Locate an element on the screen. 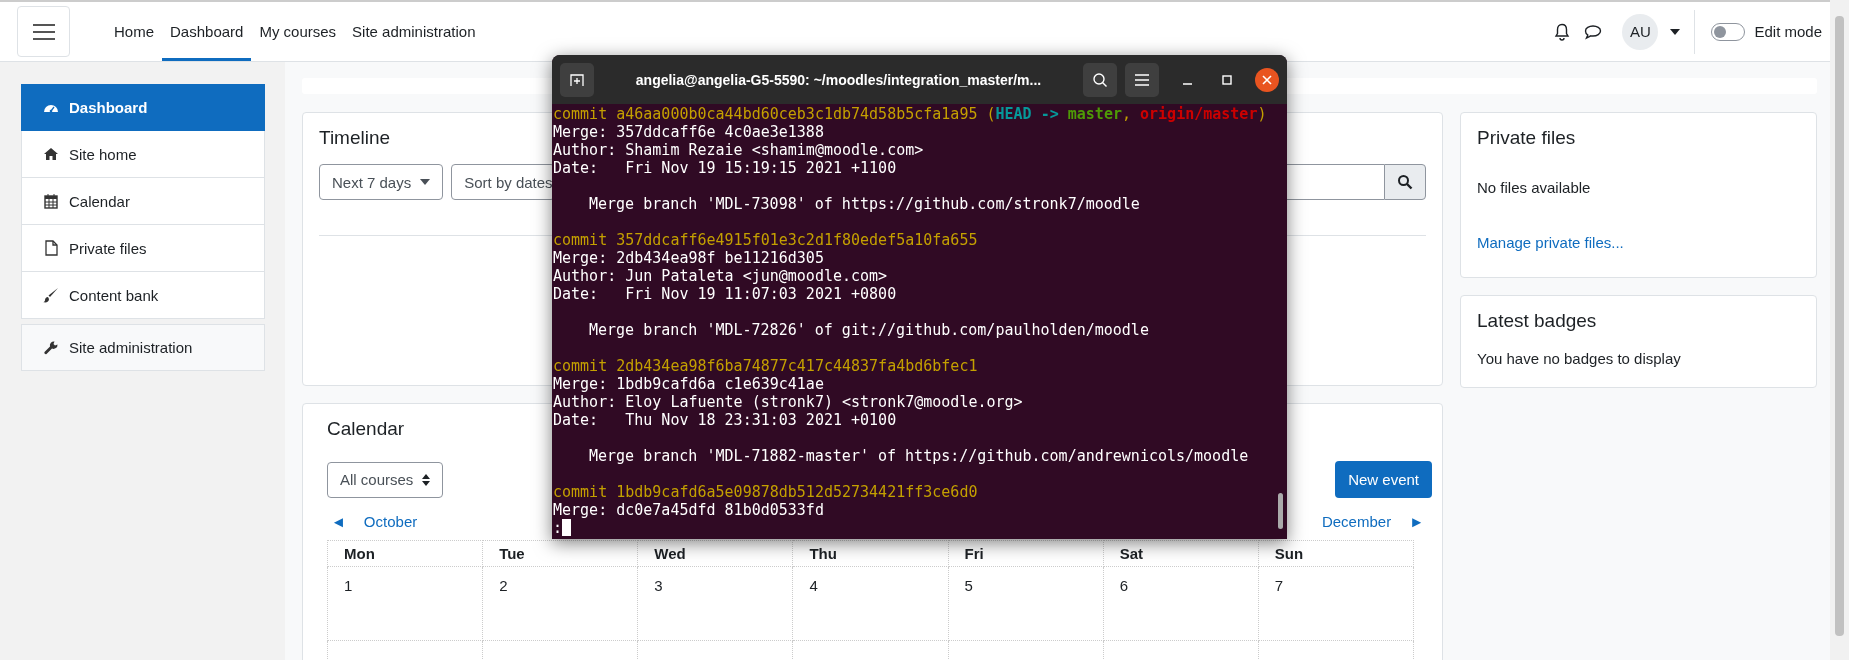 The width and height of the screenshot is (1849, 660). terminal-line: : is located at coordinates (562, 528).